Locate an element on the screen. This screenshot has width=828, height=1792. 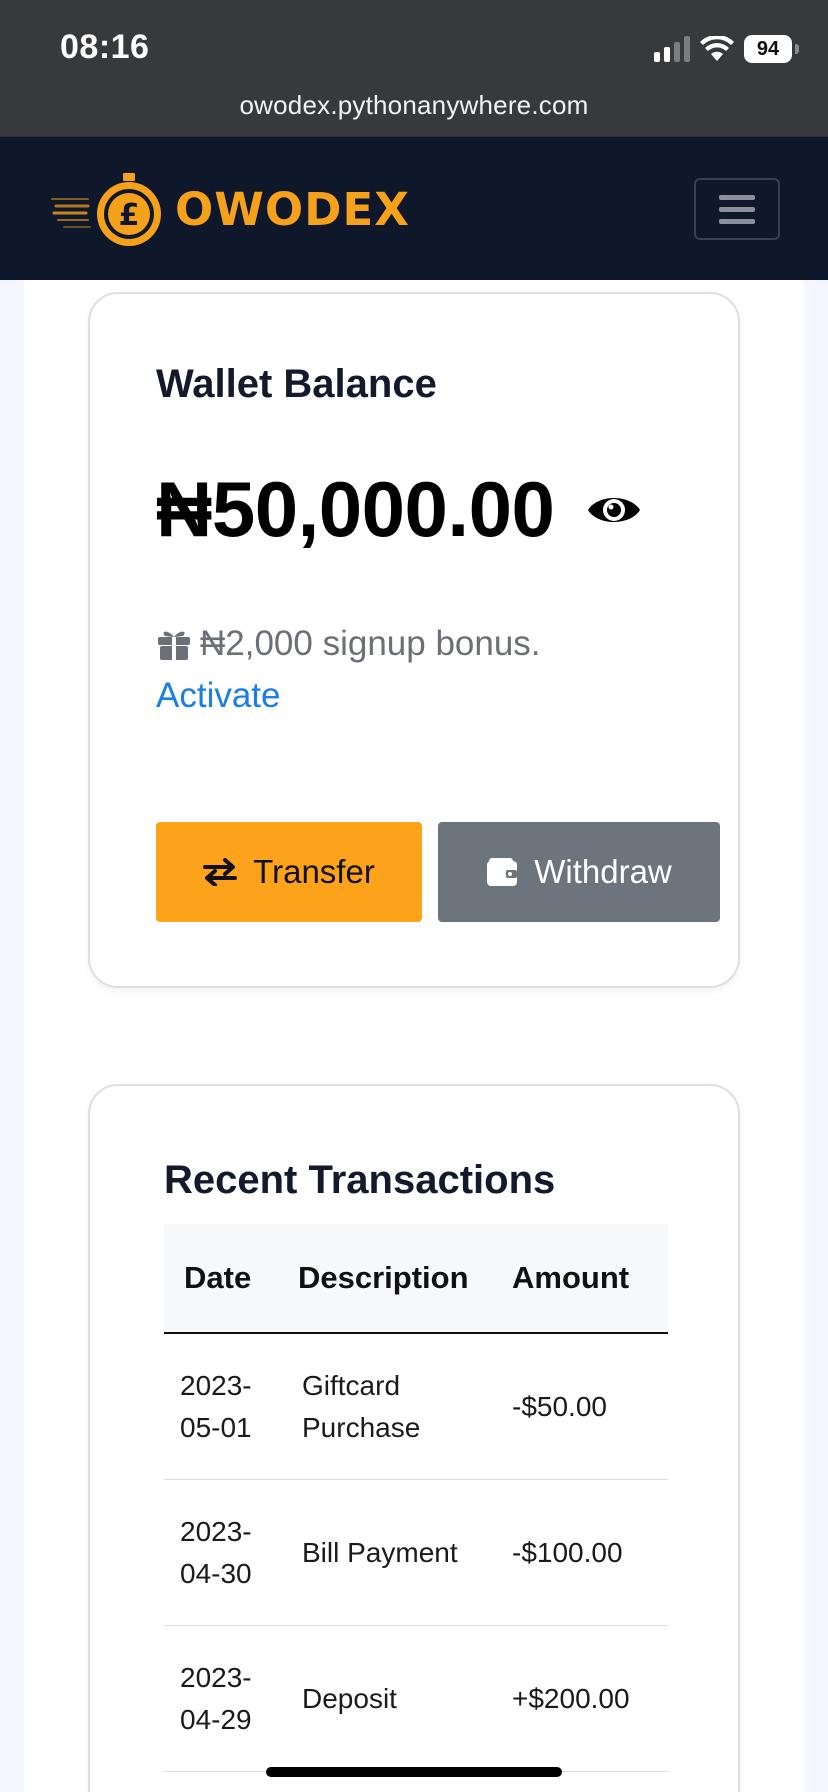
table-row: 2023- 04-29 Deposit +$200.00 is located at coordinates (416, 1699).